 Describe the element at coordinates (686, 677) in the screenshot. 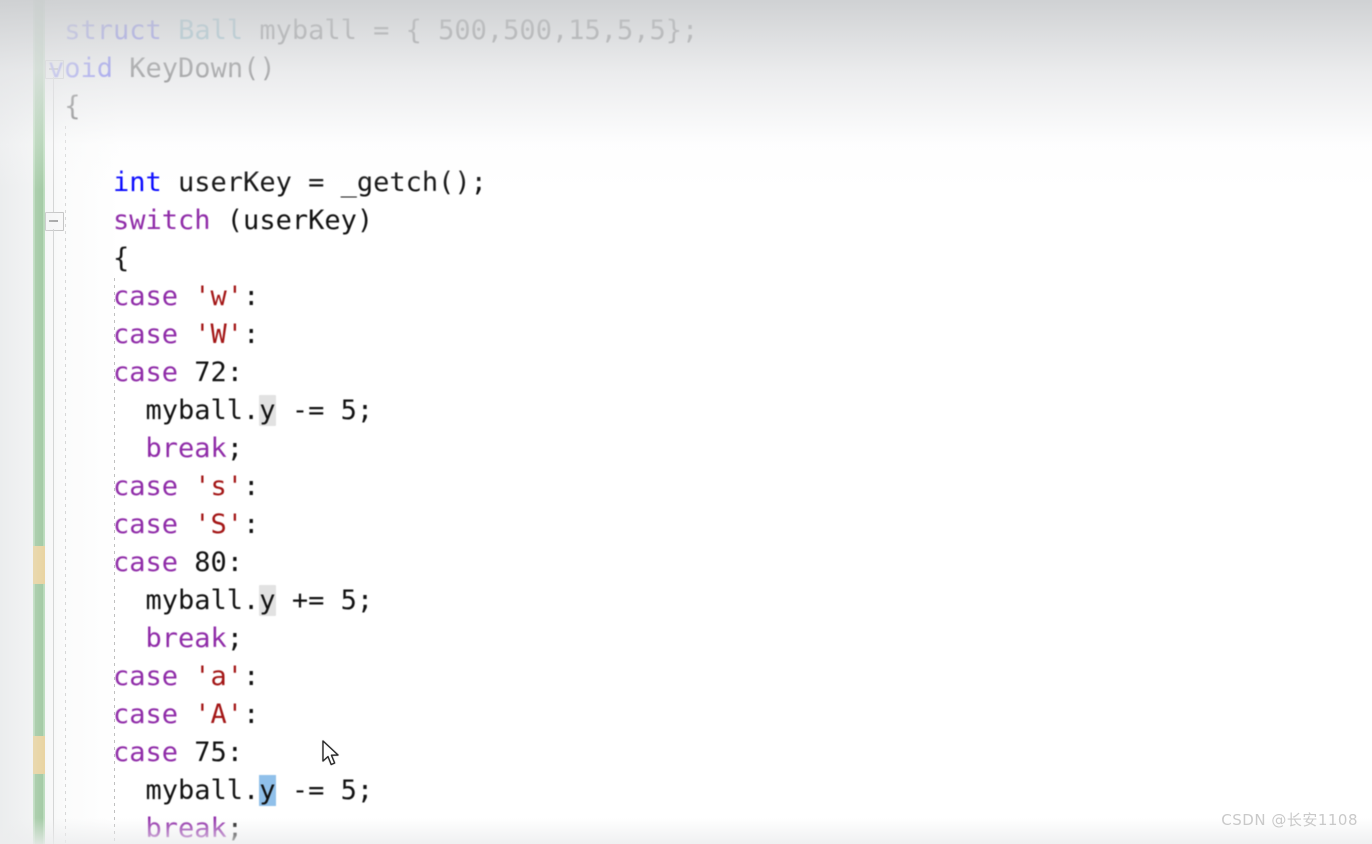

I see `code-line: case 'a':` at that location.